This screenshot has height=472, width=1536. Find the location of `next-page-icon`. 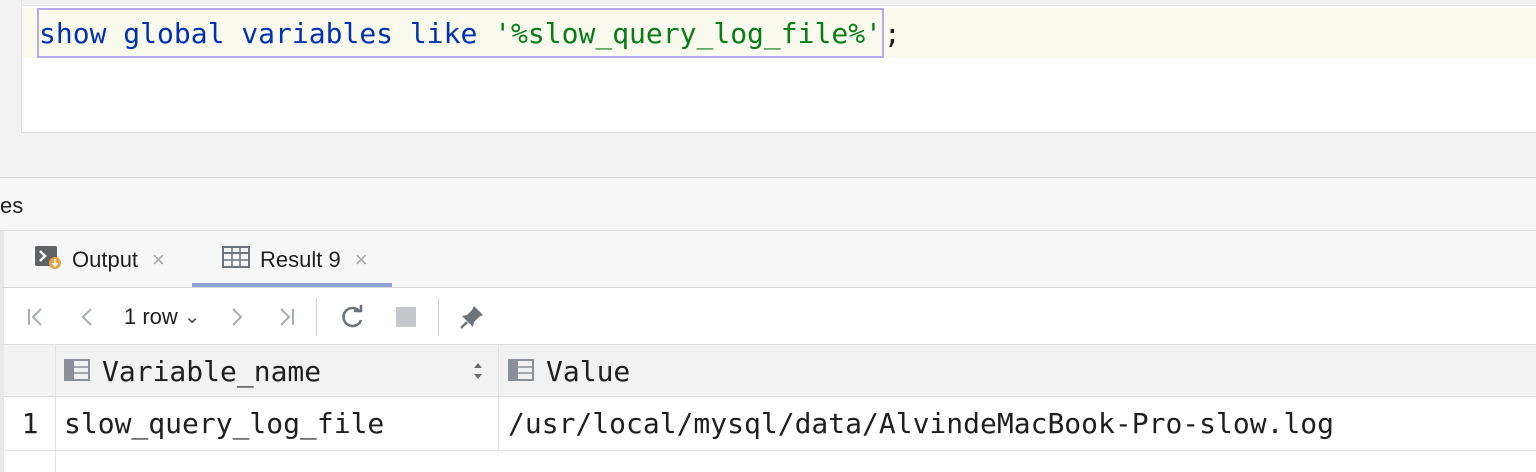

next-page-icon is located at coordinates (236, 316).